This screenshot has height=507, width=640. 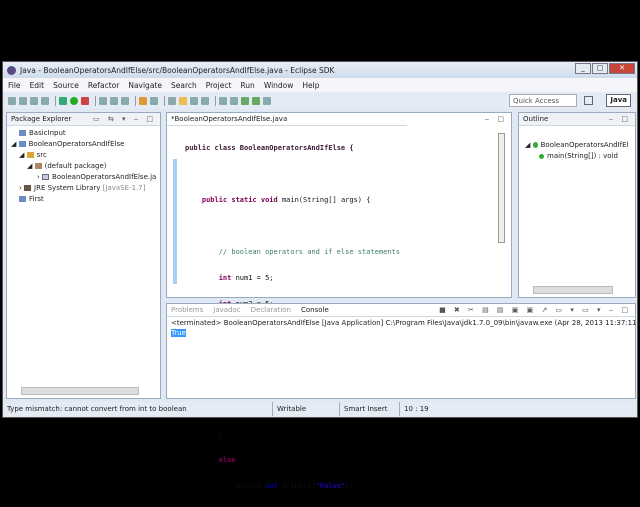 I want to click on outline-item: main(String[]) : void, so click(x=580, y=156).